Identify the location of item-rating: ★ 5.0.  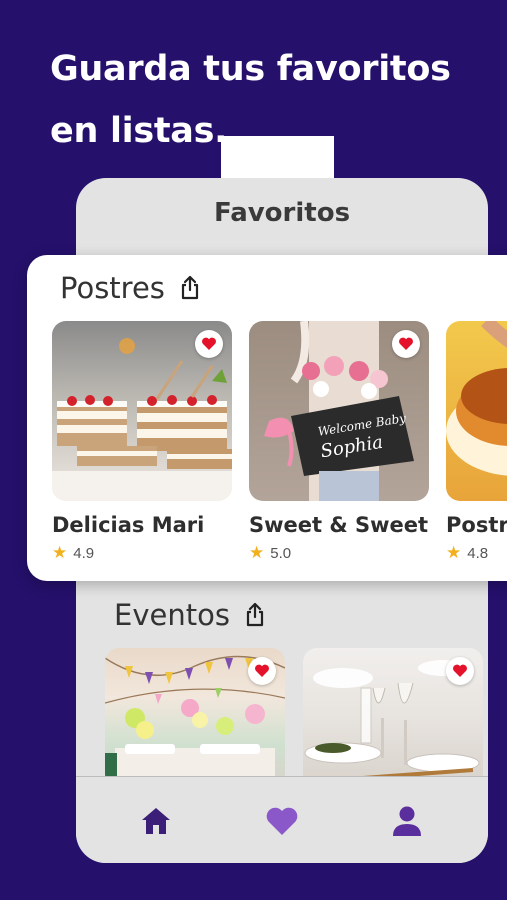
(339, 553).